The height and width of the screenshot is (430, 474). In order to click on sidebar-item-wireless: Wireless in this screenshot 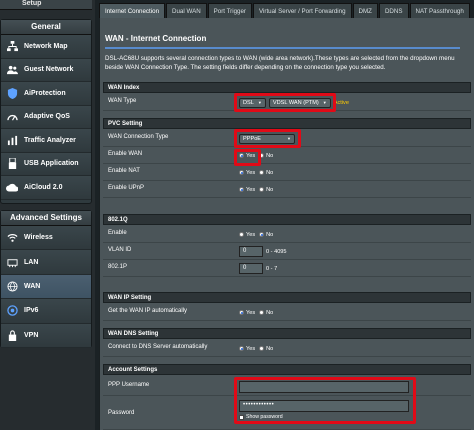, I will do `click(46, 238)`.